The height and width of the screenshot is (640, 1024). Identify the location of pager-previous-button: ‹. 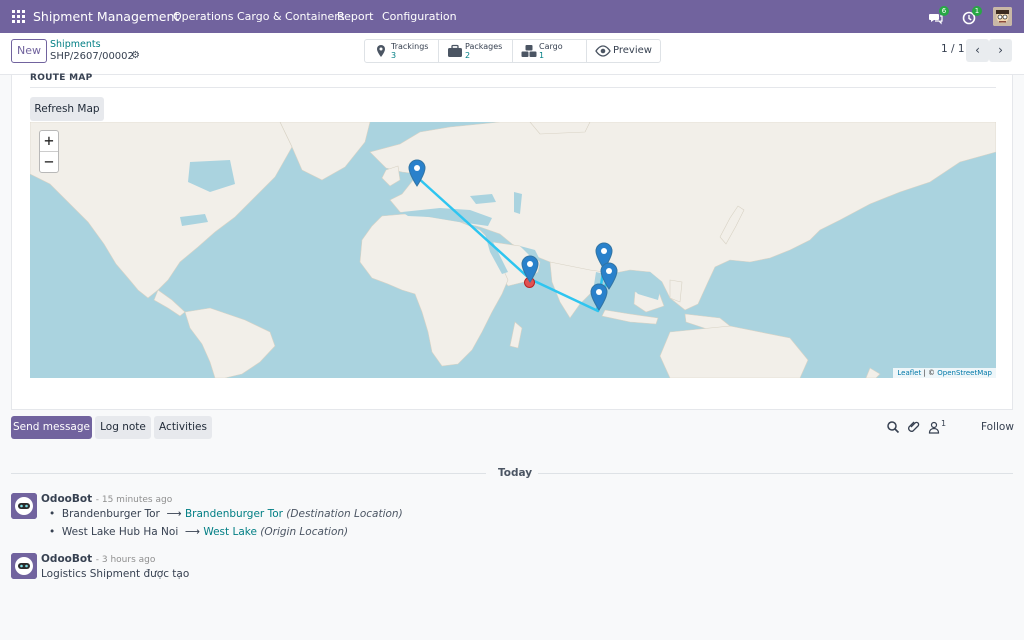
(977, 50).